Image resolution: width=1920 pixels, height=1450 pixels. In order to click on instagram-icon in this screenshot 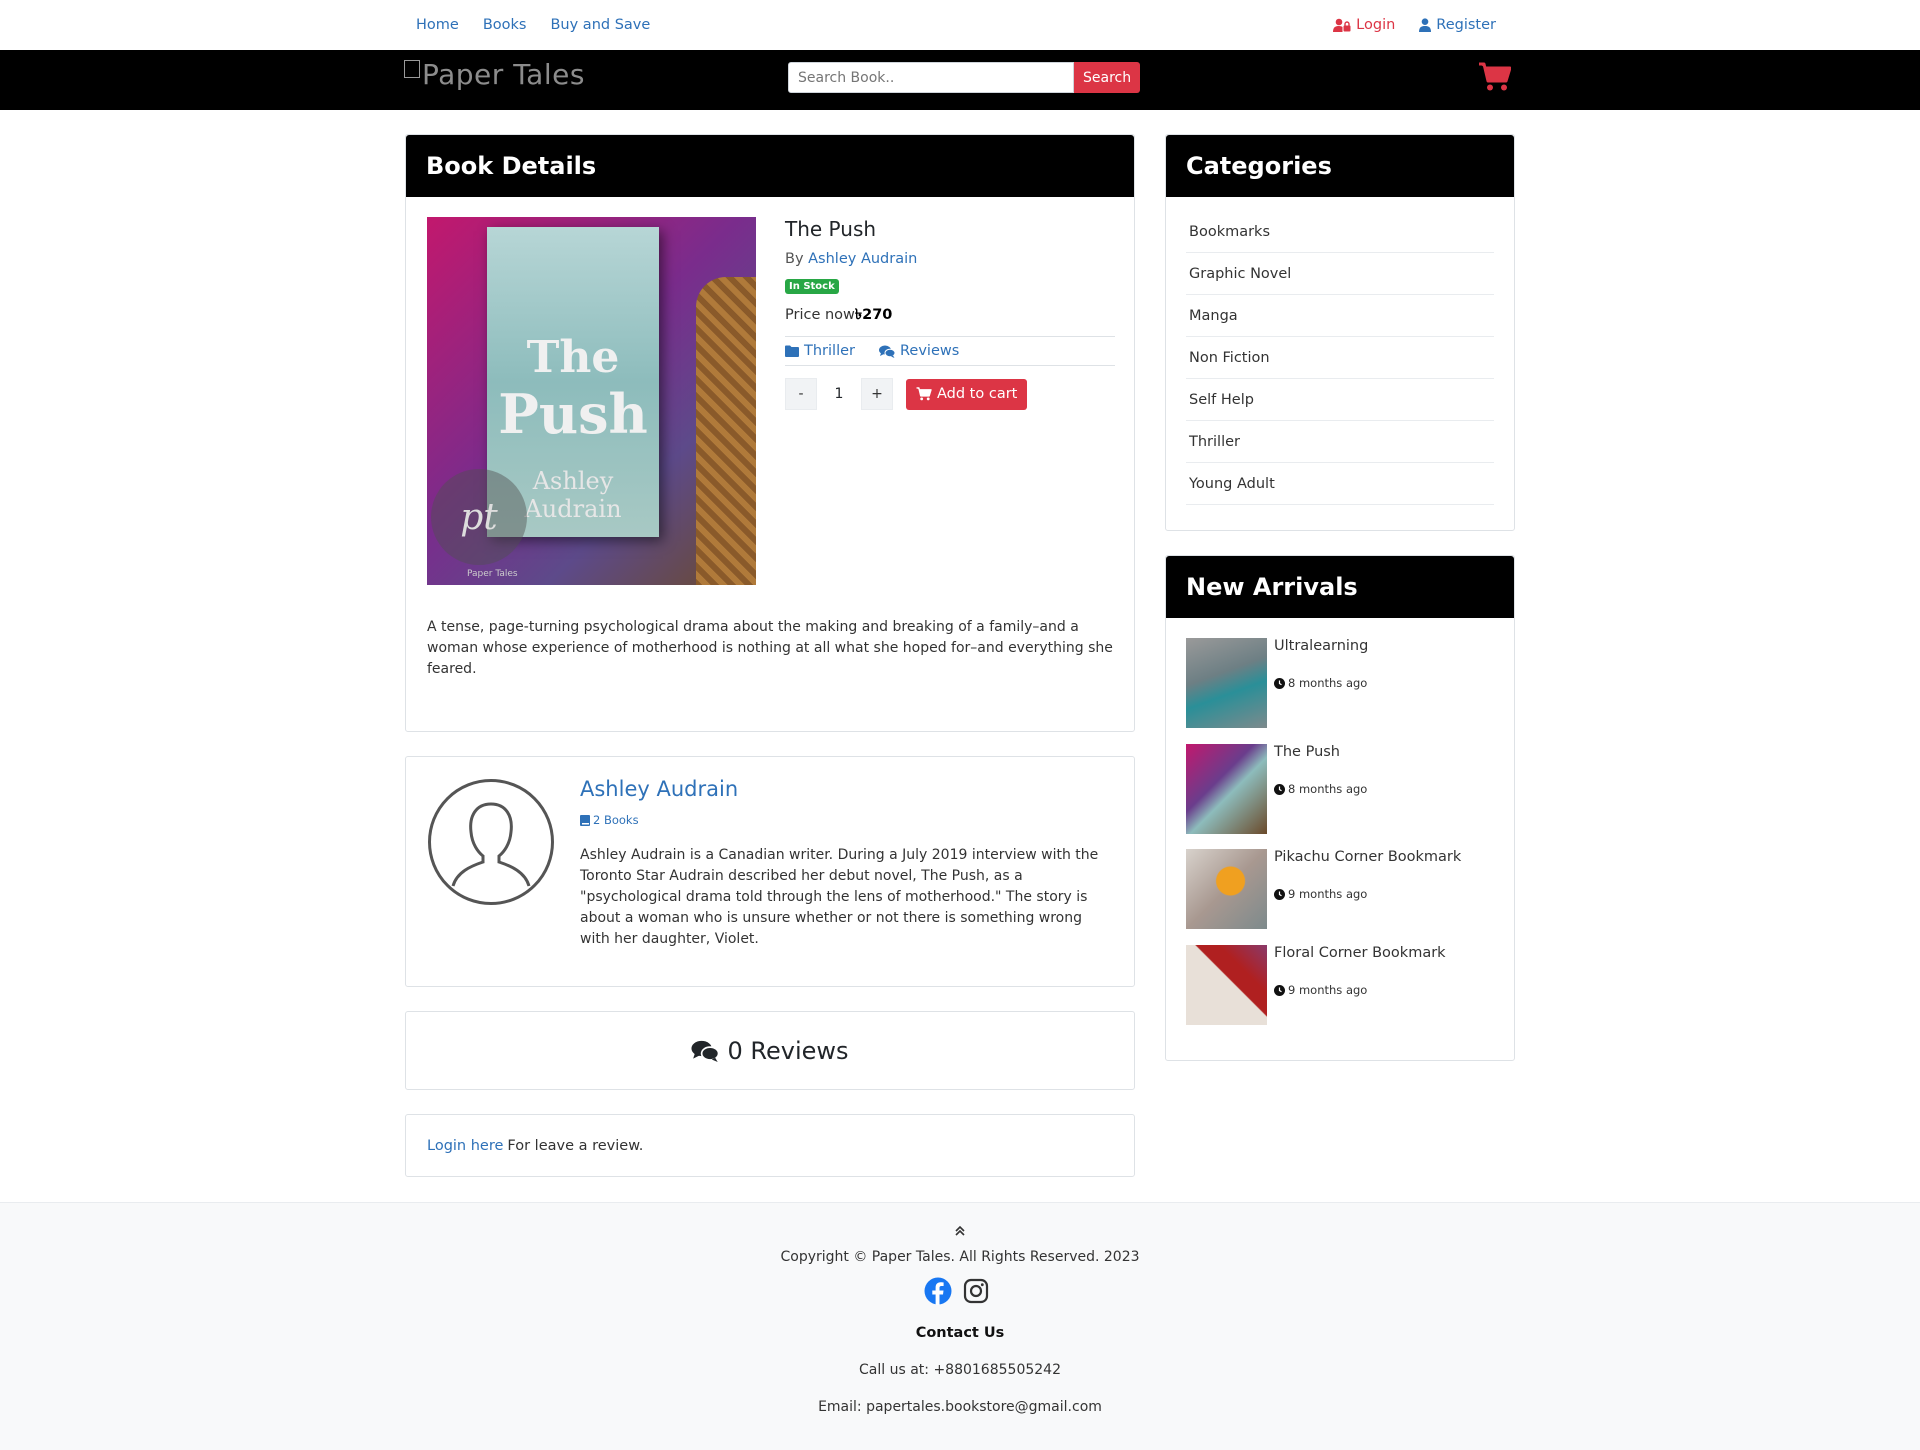, I will do `click(976, 1291)`.